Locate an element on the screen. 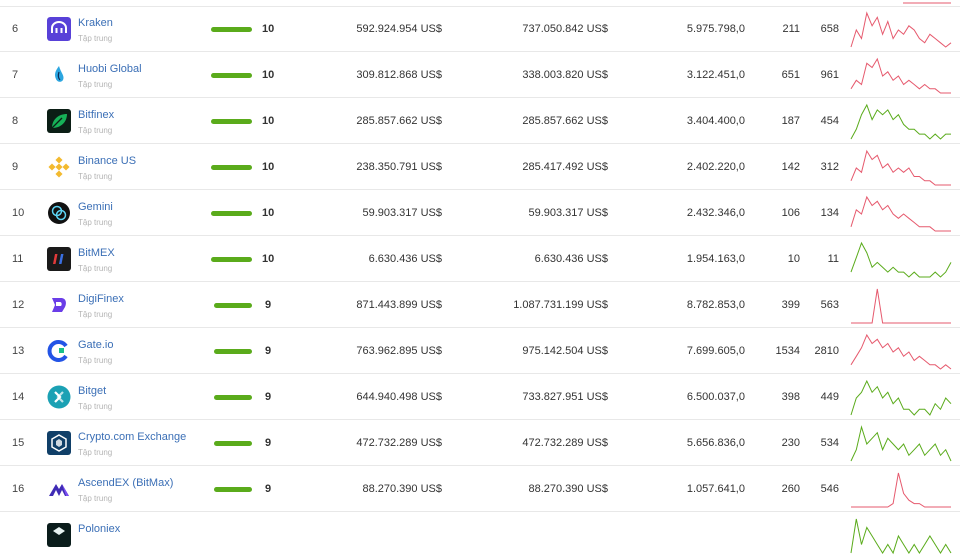 The height and width of the screenshot is (558, 960). bitfinex-leaf-icon is located at coordinates (59, 121).